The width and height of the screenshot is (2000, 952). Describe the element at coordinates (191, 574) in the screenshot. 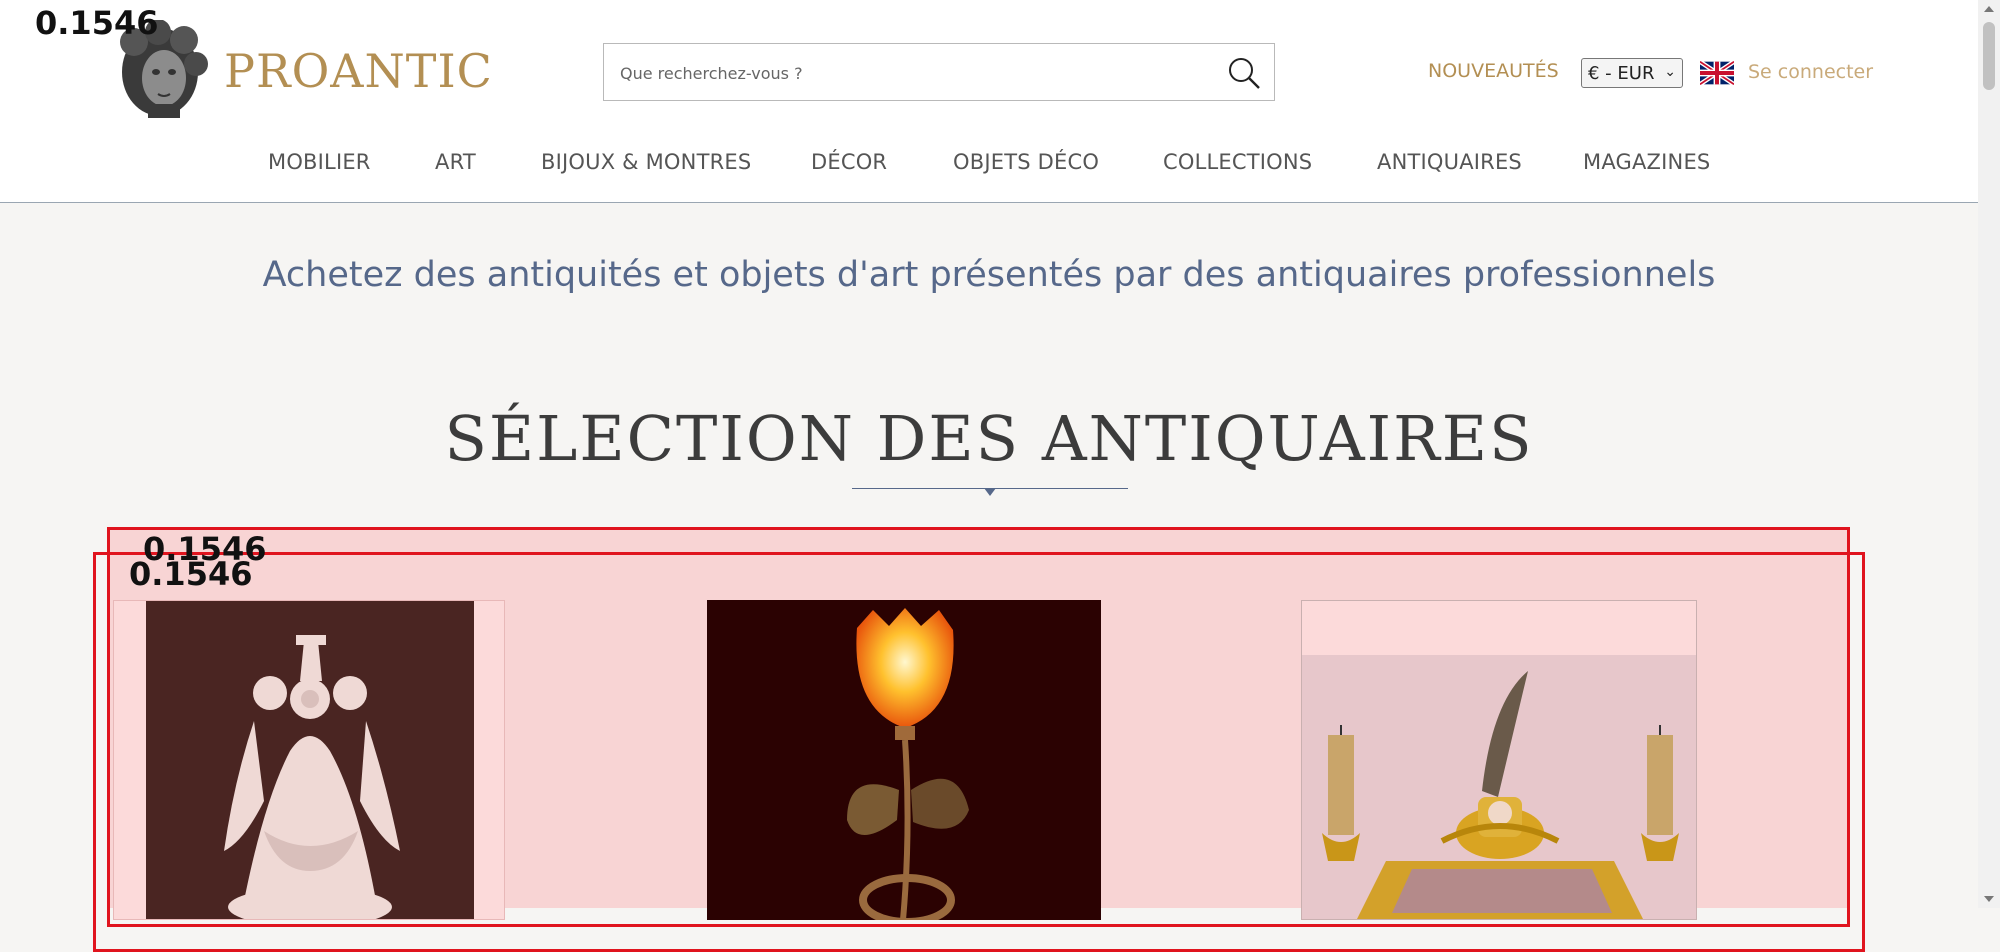

I see `overlay-score-frame-b: 0.1546` at that location.